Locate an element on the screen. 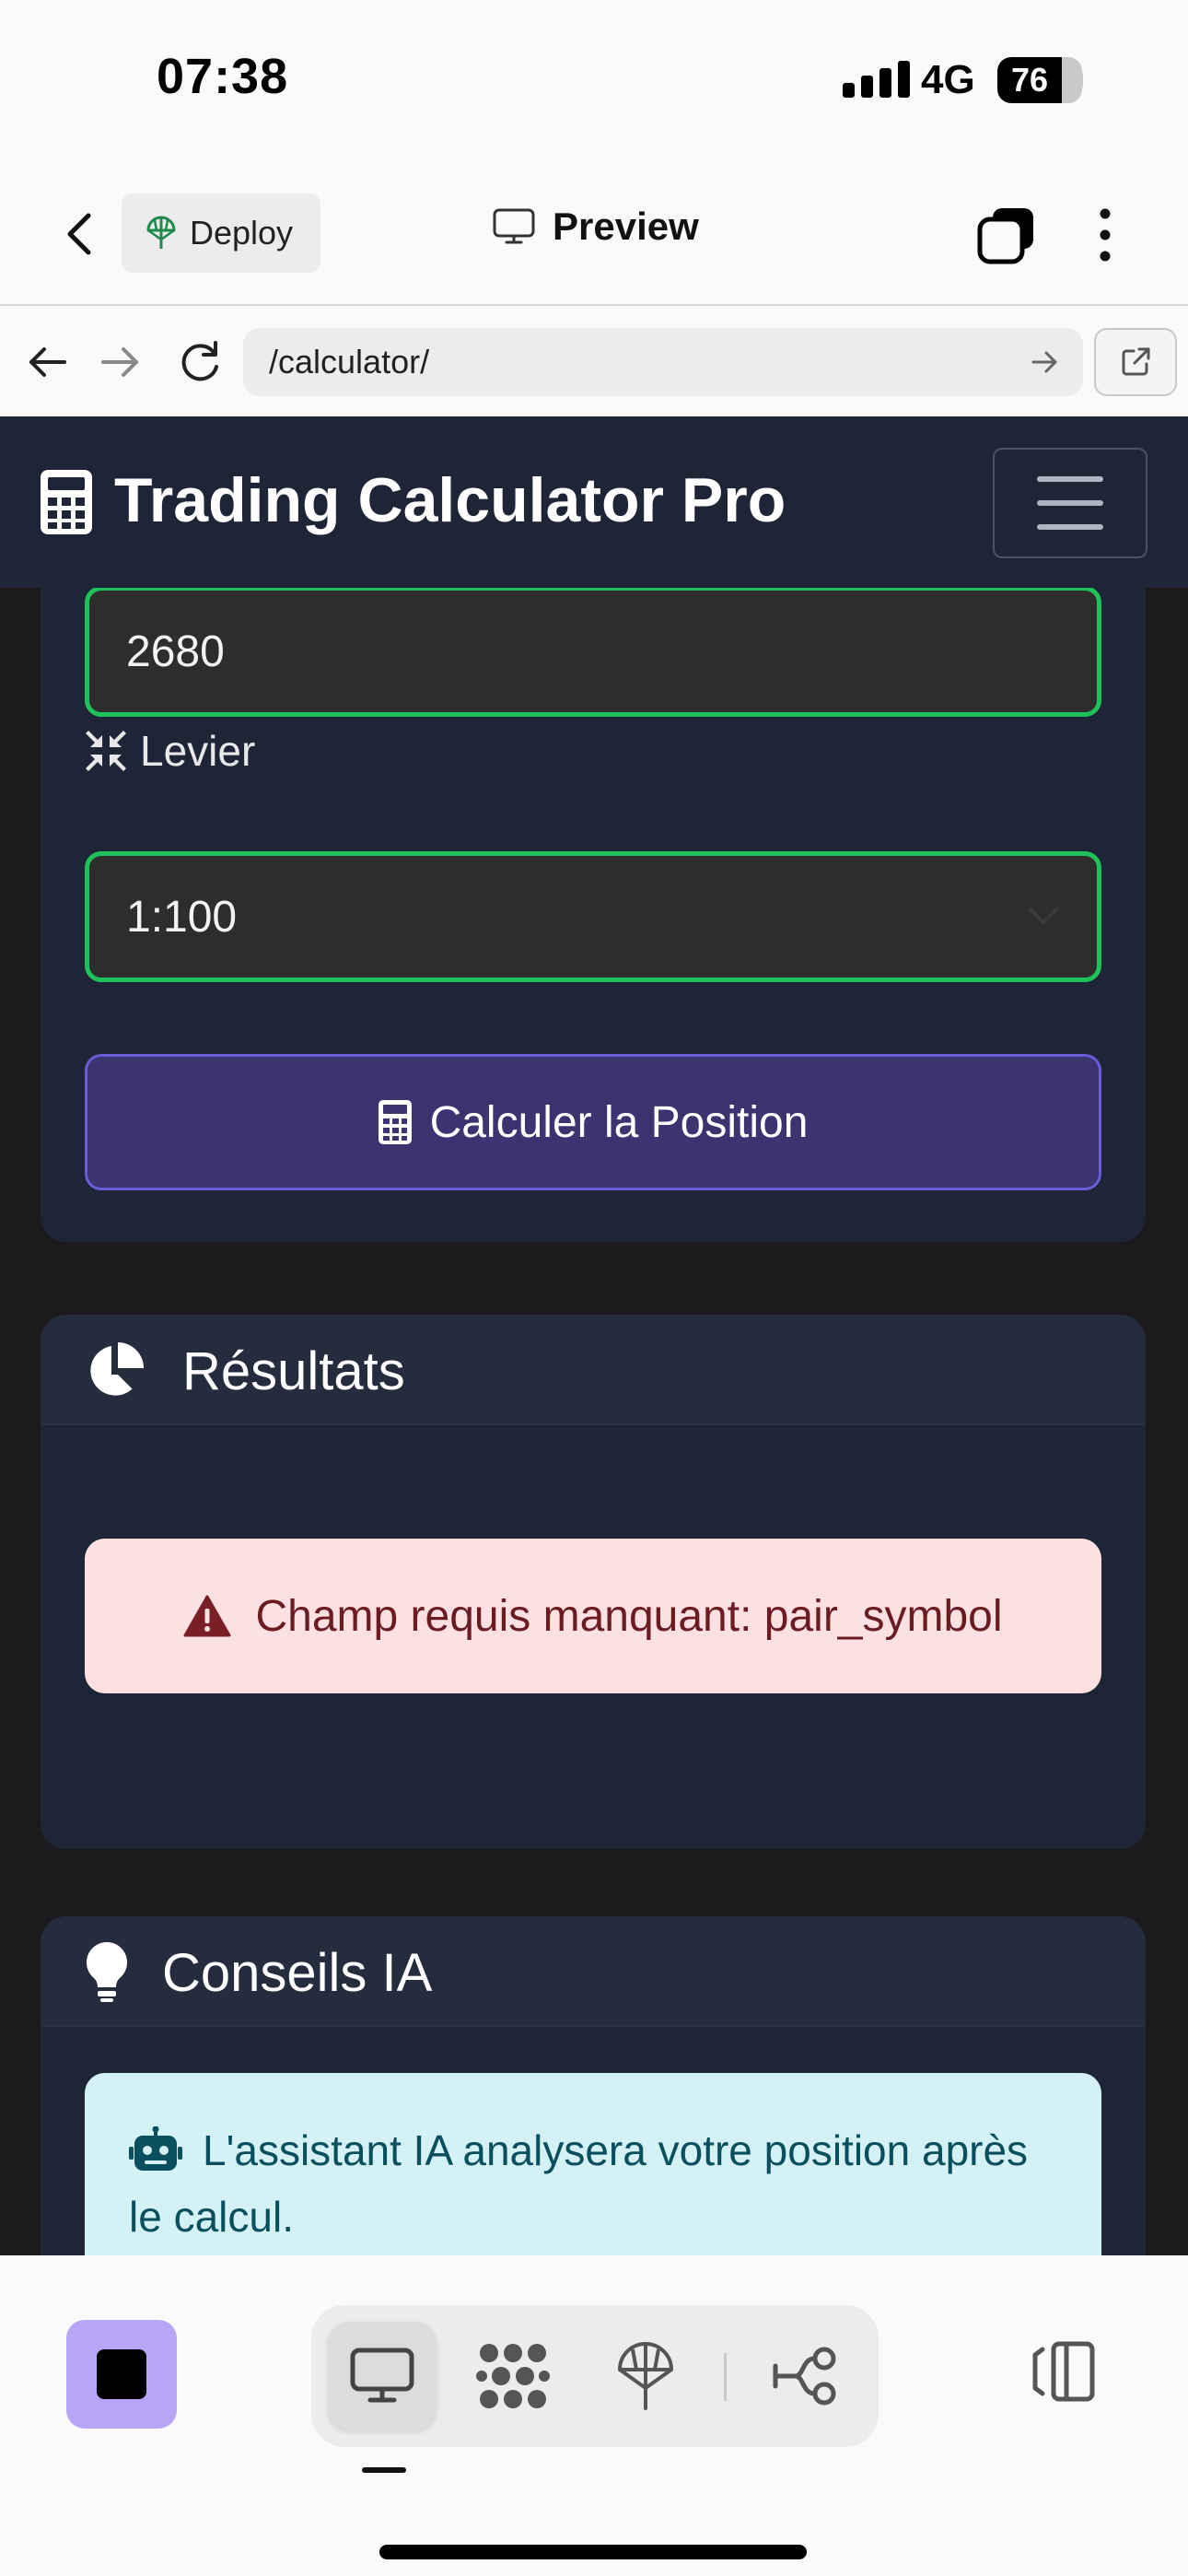 This screenshot has width=1188, height=2576. battery-percent: 76 is located at coordinates (1029, 80).